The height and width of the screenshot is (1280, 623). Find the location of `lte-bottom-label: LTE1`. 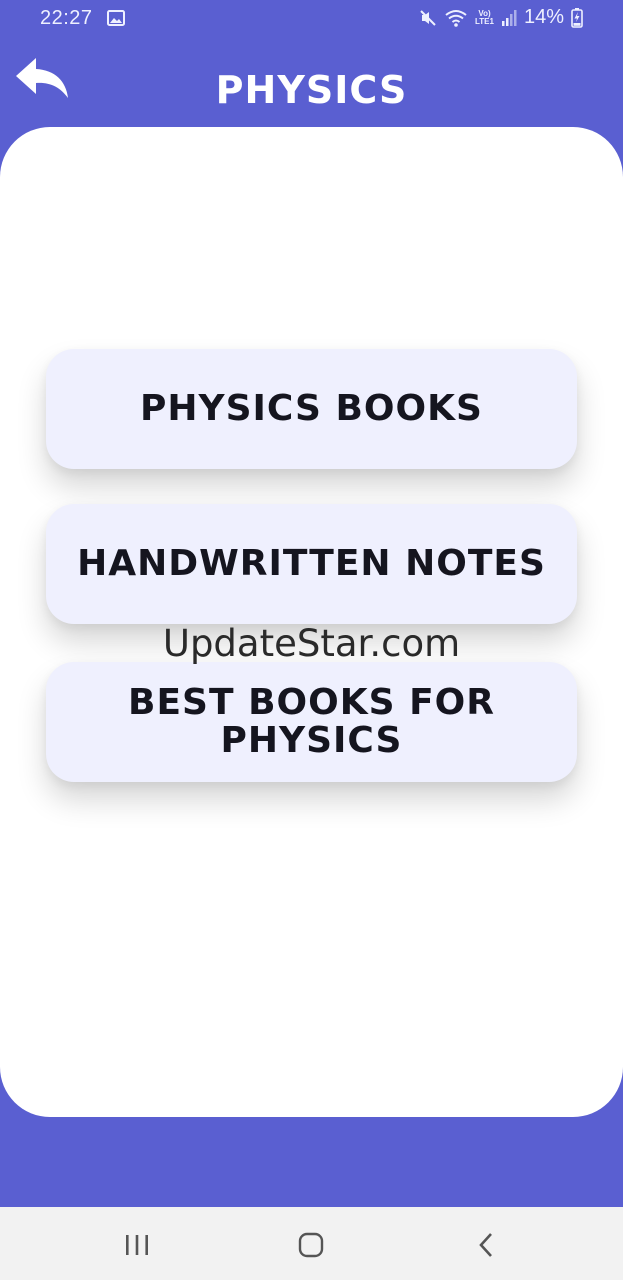

lte-bottom-label: LTE1 is located at coordinates (484, 21).